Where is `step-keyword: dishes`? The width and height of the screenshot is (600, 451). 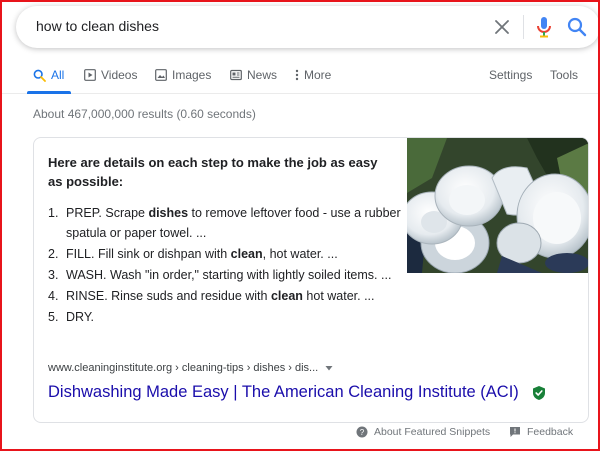
step-keyword: dishes is located at coordinates (168, 213).